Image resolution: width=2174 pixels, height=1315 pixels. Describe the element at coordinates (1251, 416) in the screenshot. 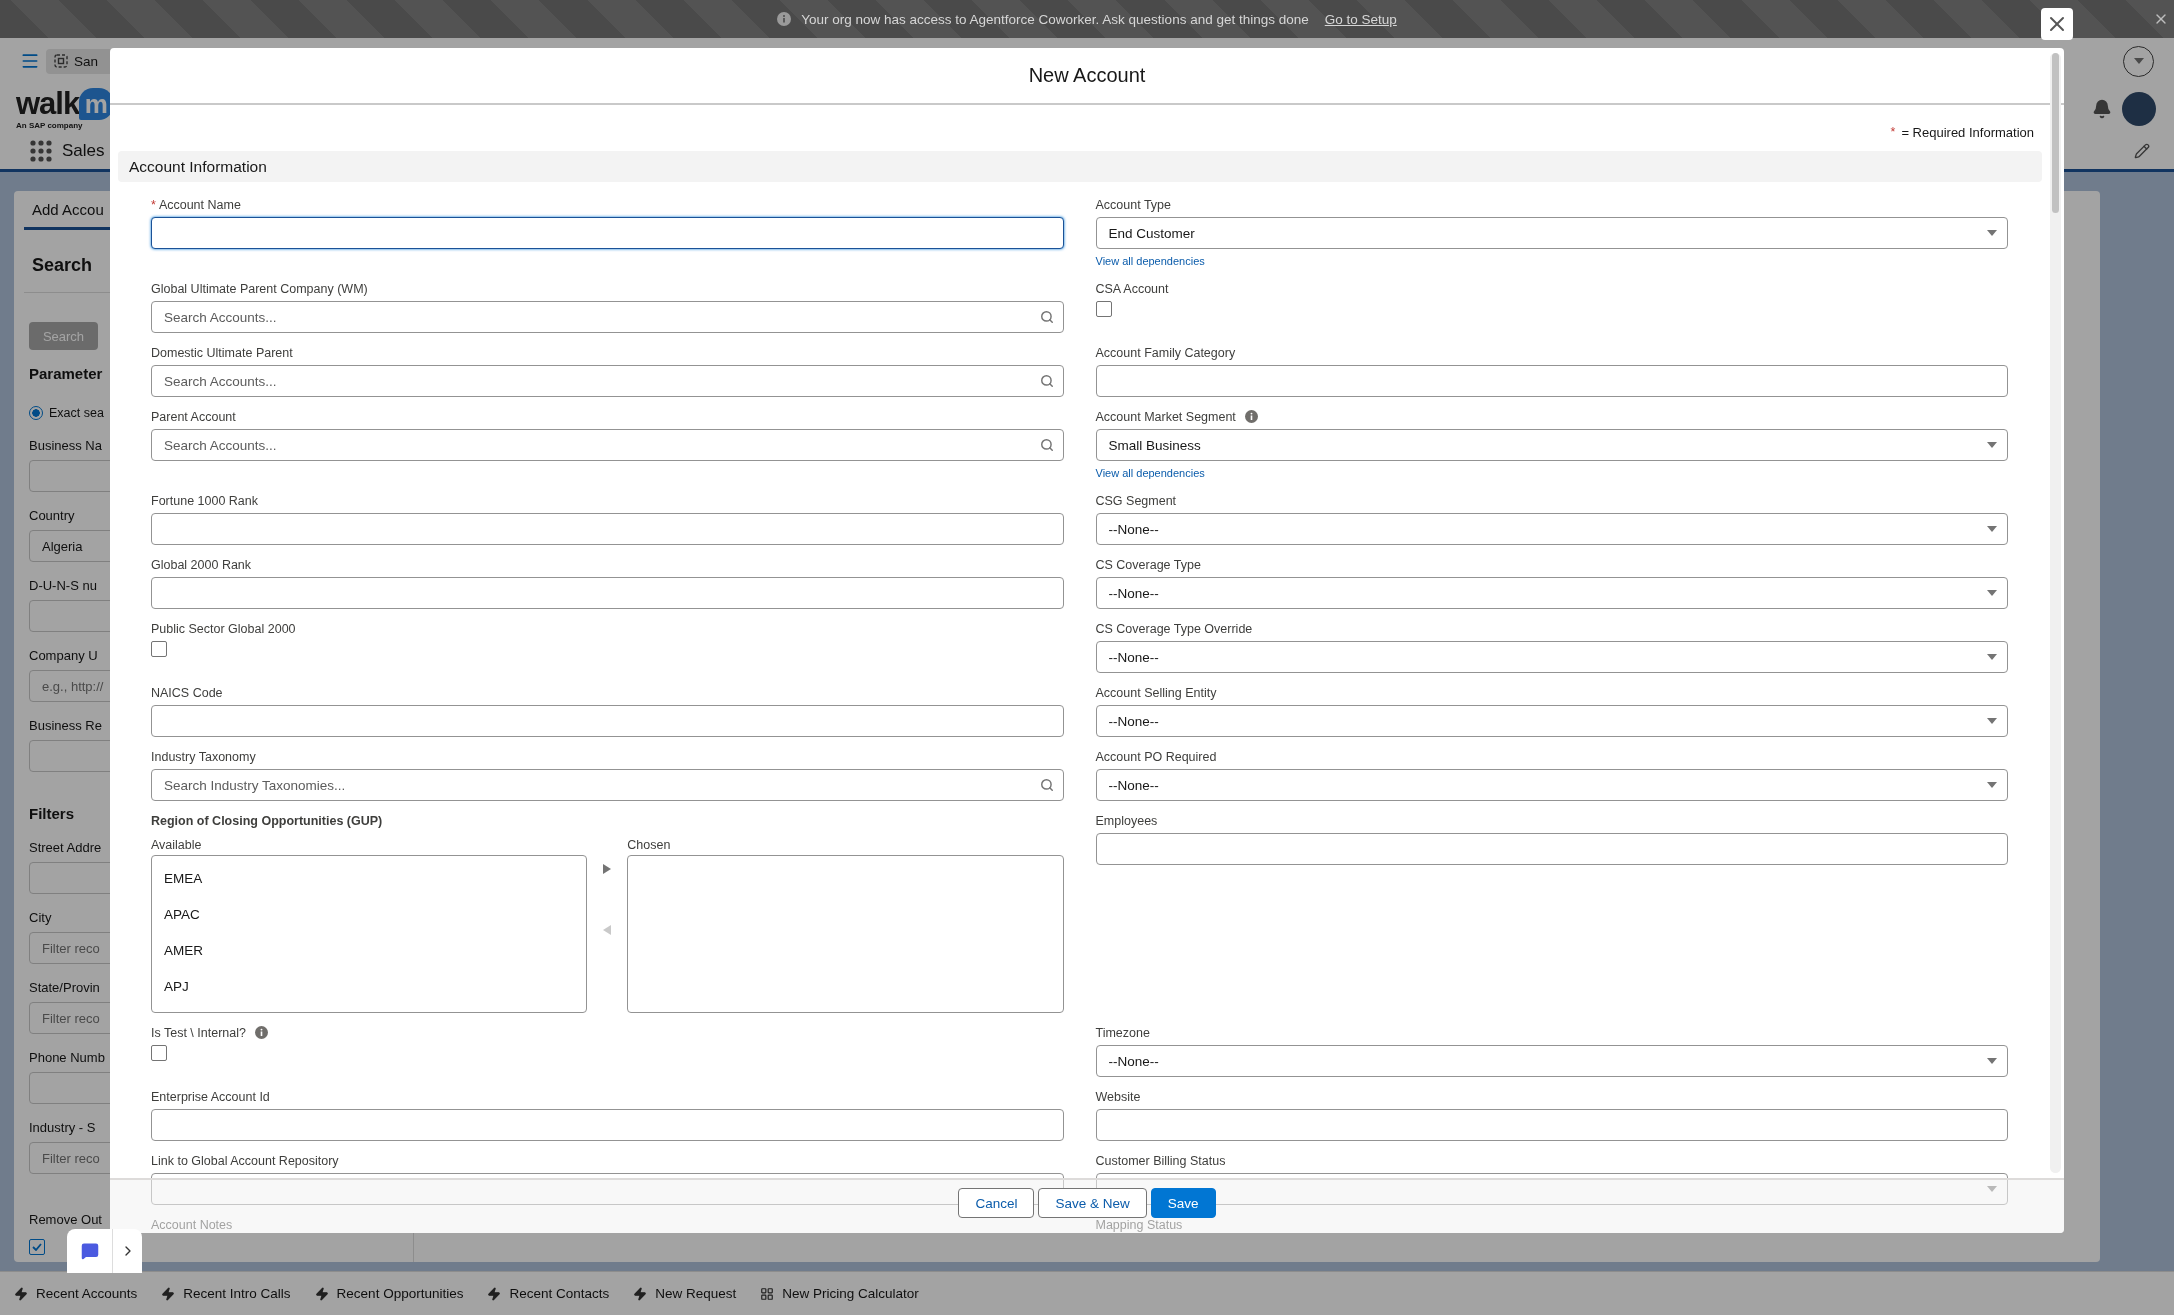

I see `info-icon` at that location.